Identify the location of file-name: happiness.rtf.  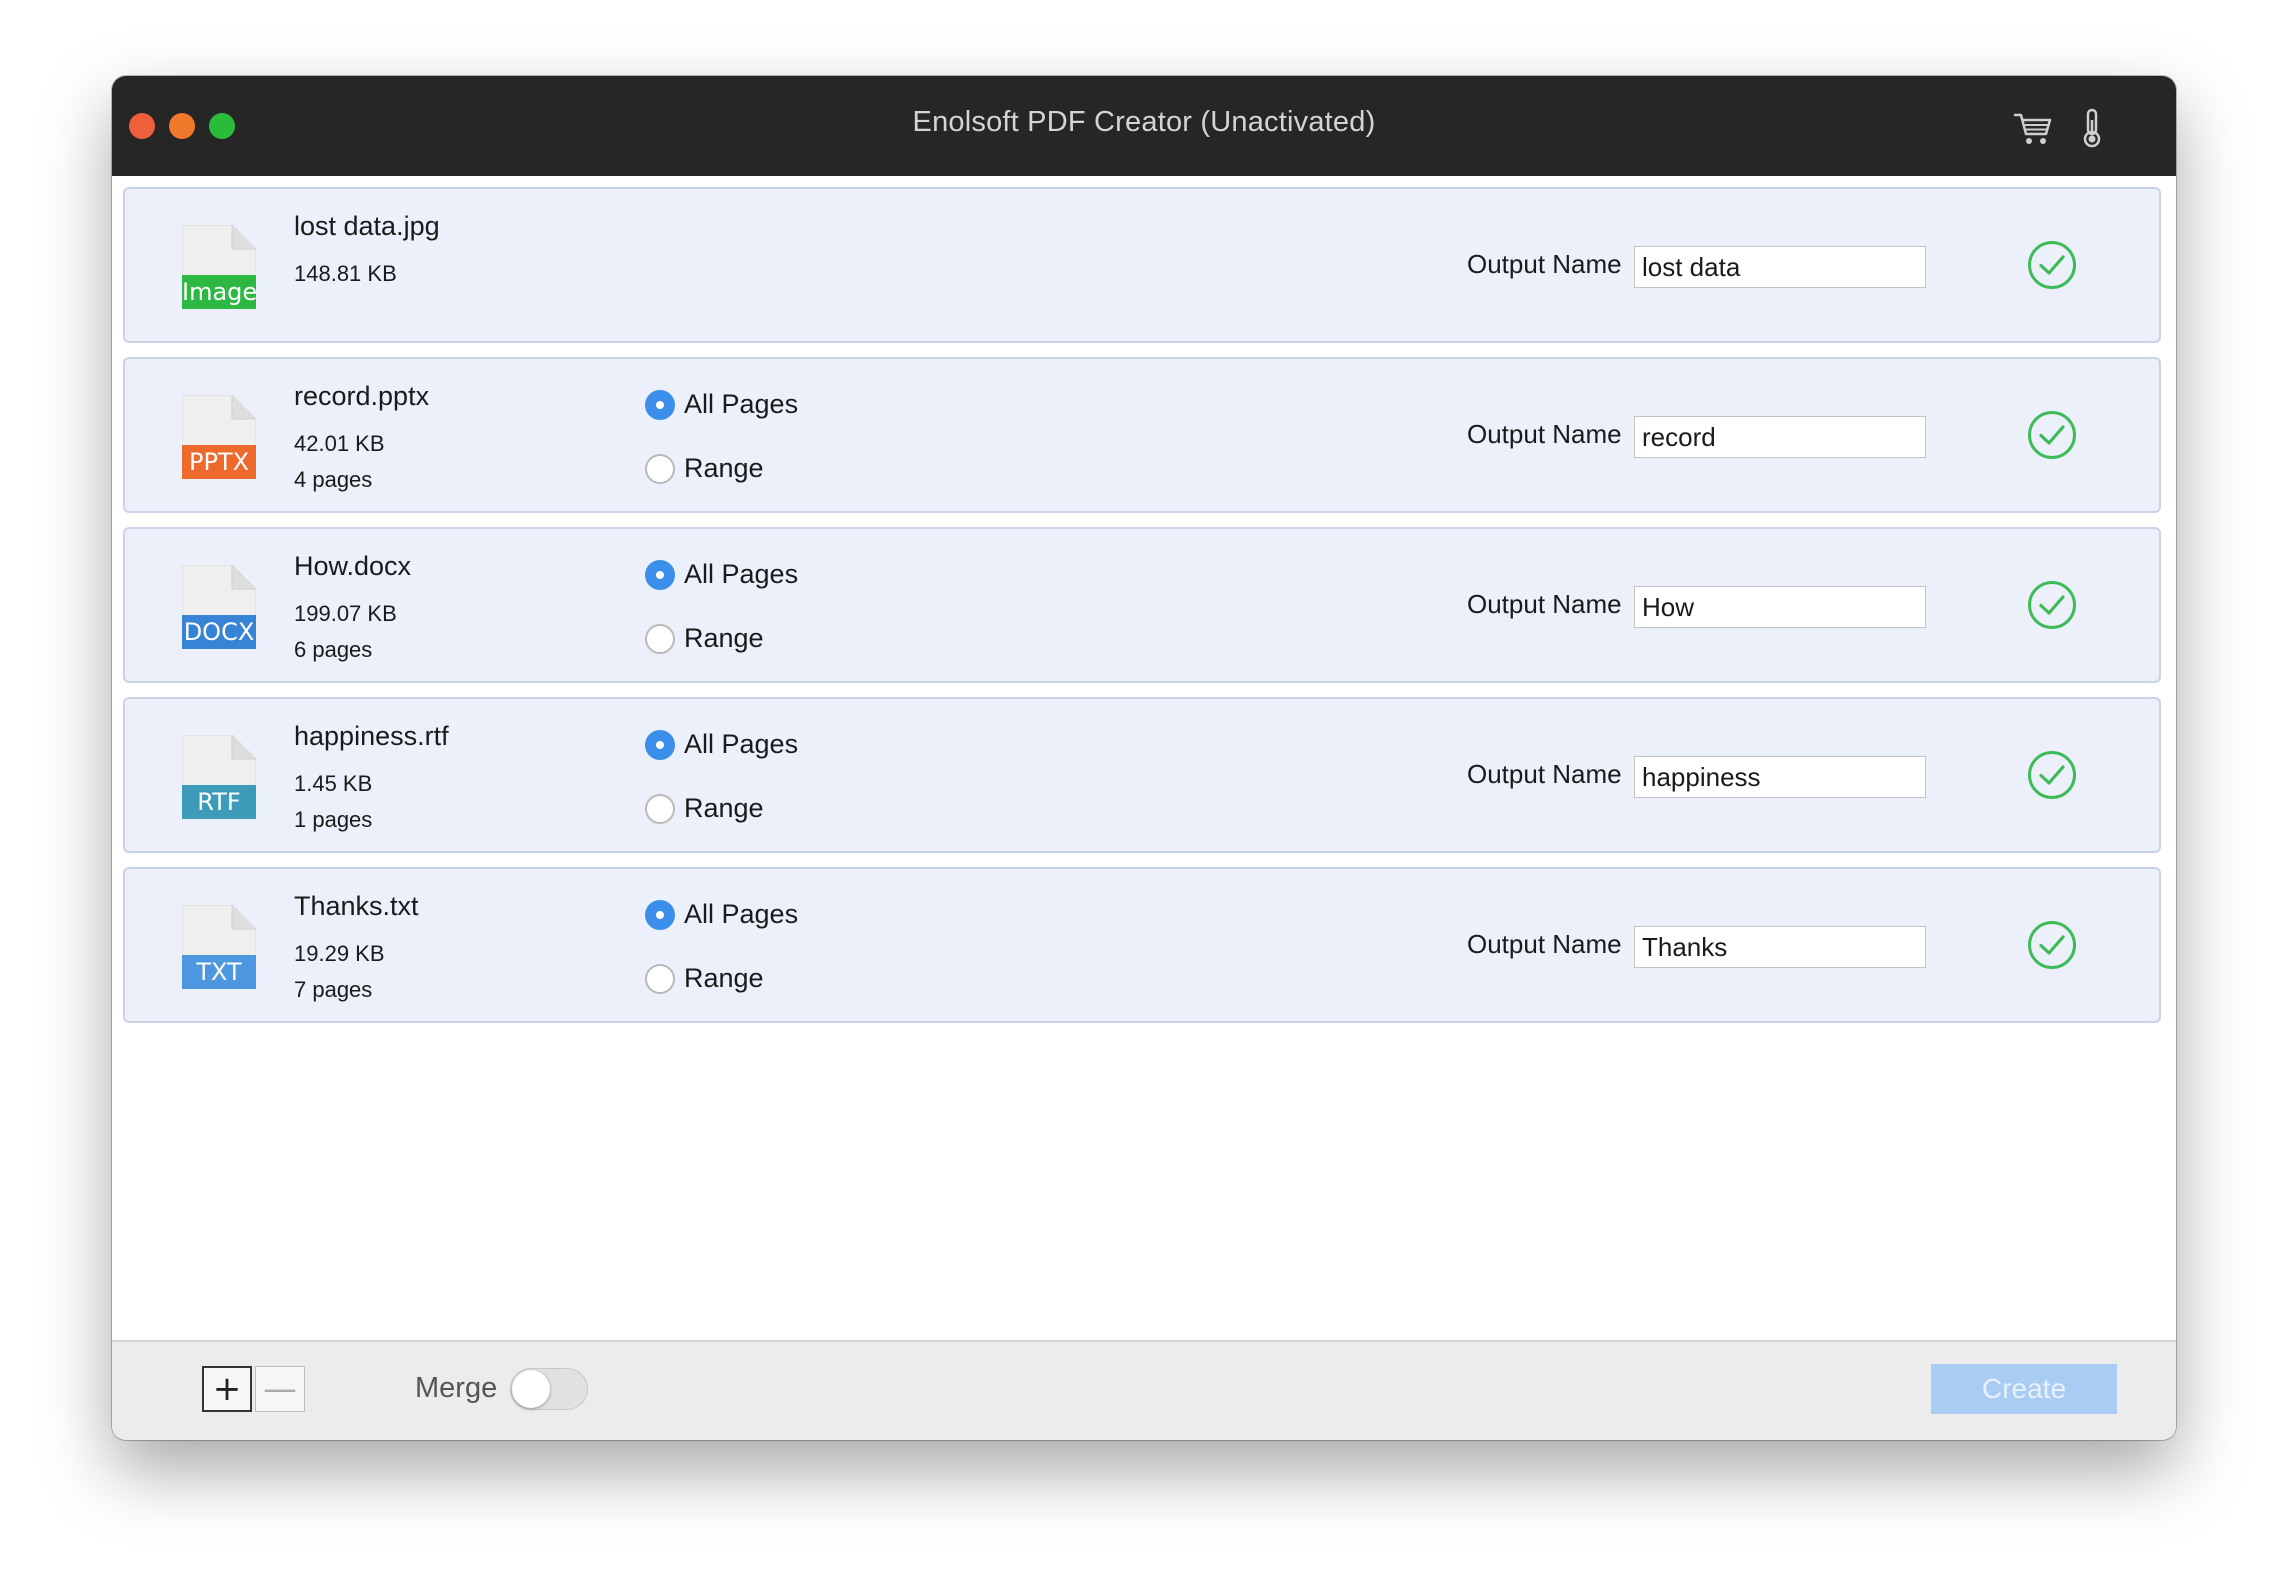
(371, 736).